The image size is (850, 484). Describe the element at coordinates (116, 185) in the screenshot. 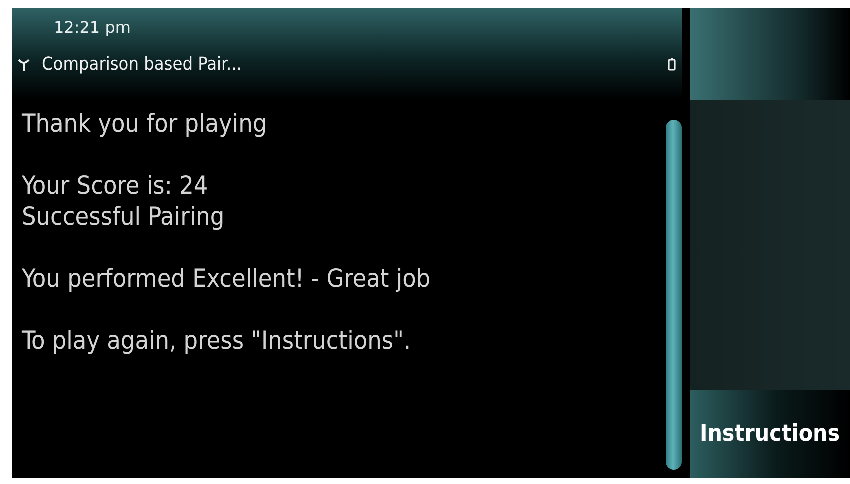

I see `message-text: Your Score is: 24` at that location.